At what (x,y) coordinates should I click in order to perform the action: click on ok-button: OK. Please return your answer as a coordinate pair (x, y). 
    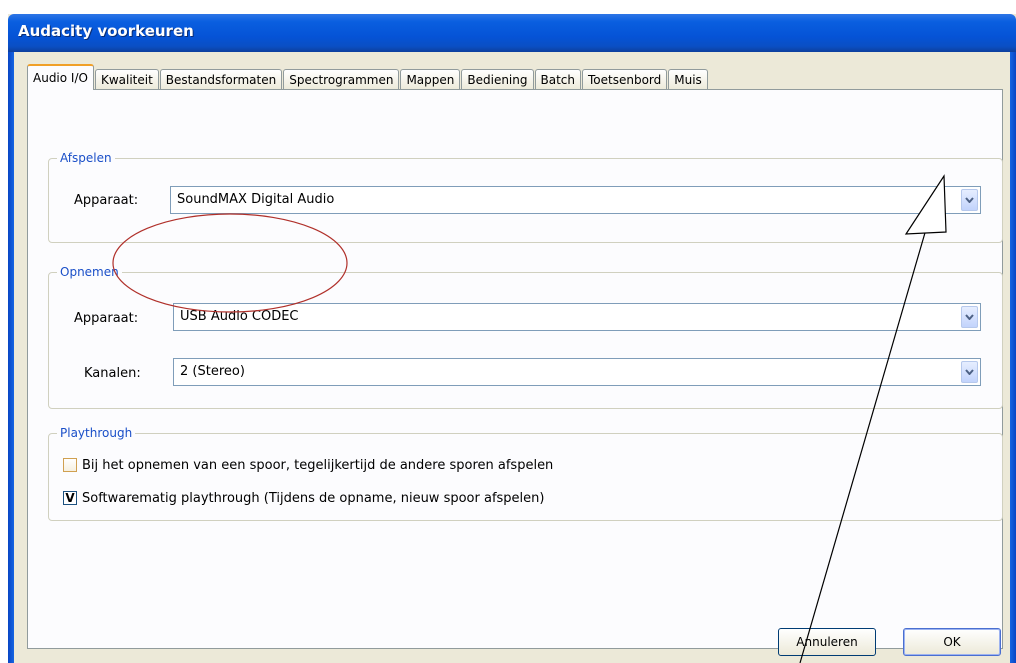
    Looking at the image, I should click on (952, 642).